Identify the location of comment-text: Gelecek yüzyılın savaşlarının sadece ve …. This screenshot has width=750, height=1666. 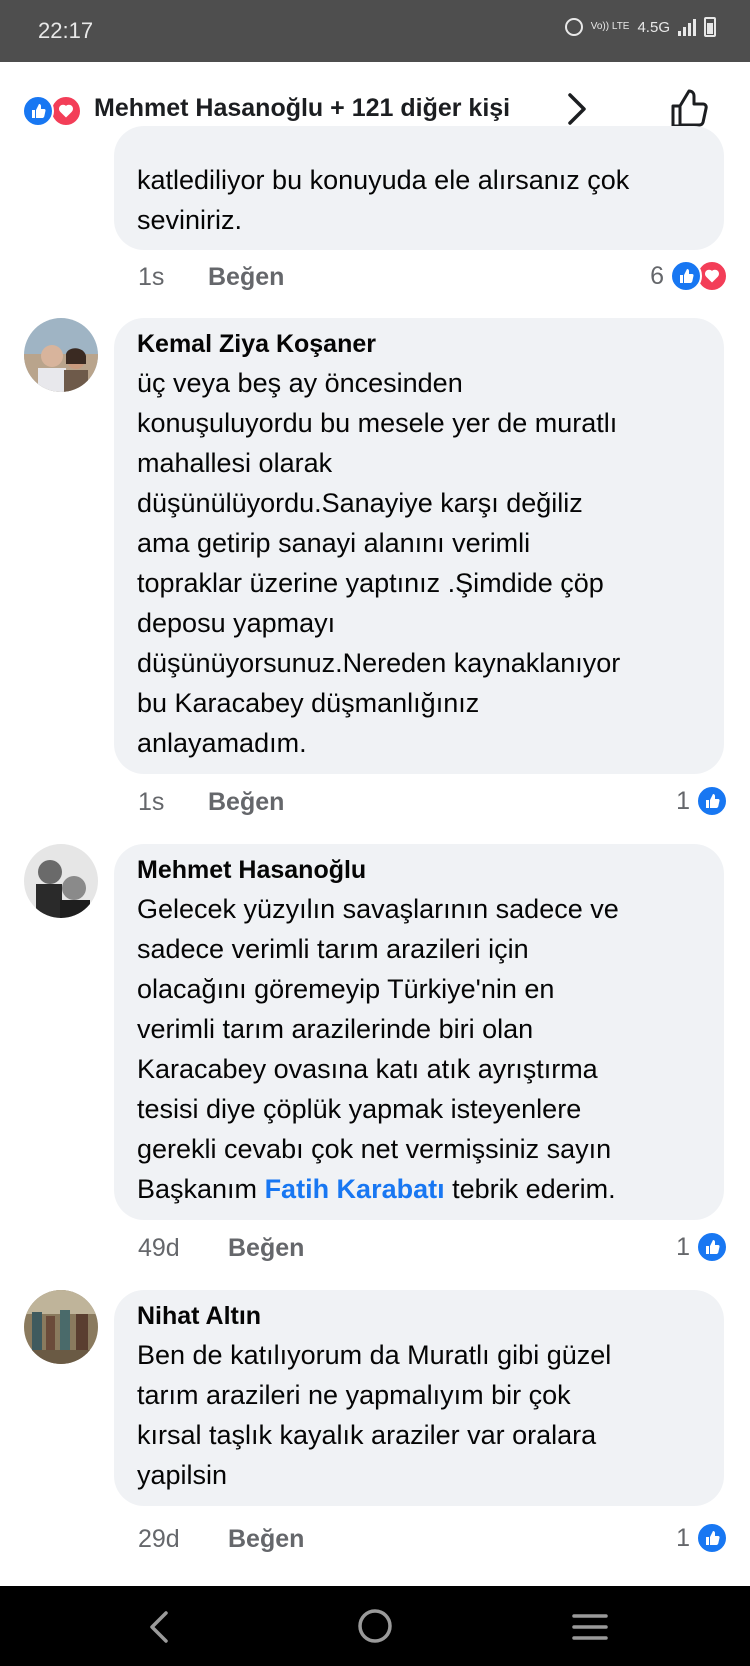
(419, 1049).